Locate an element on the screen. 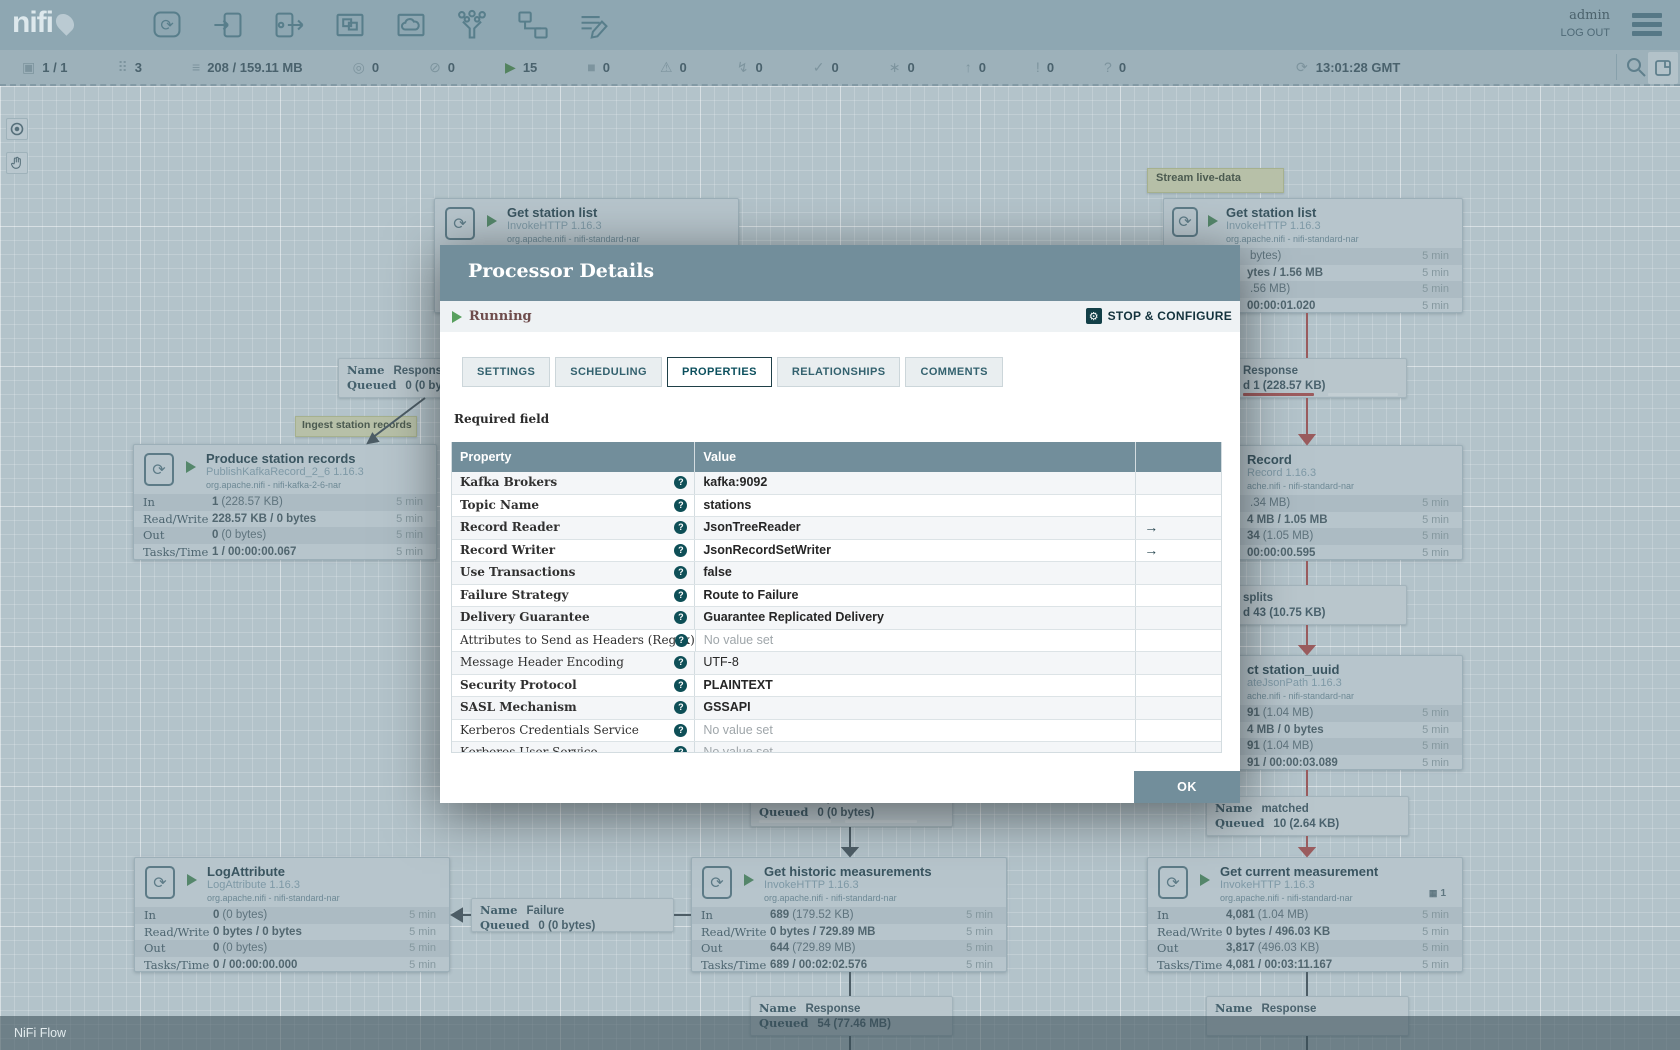  global-menu-icon is located at coordinates (1647, 26).